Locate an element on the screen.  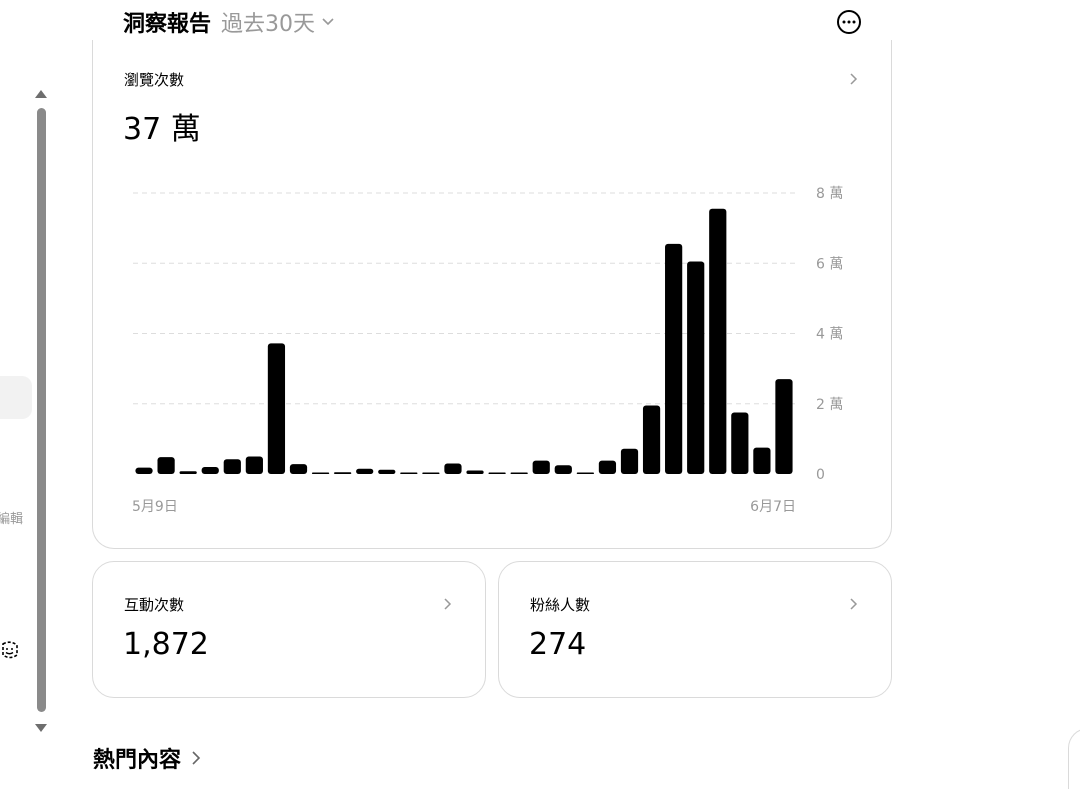
chevron-down-icon is located at coordinates (328, 22).